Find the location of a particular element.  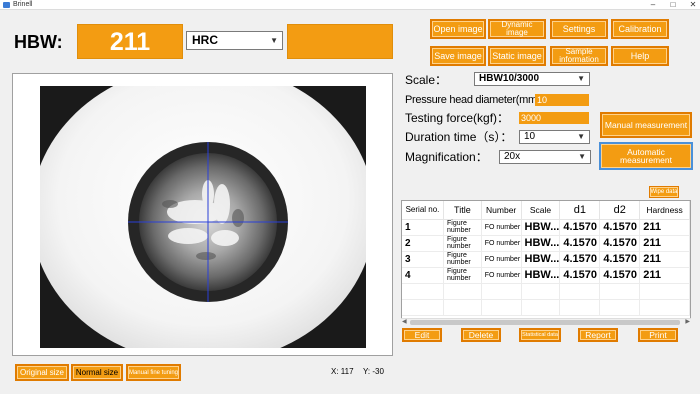

scroll-right-icon: ▶ is located at coordinates (687, 322).